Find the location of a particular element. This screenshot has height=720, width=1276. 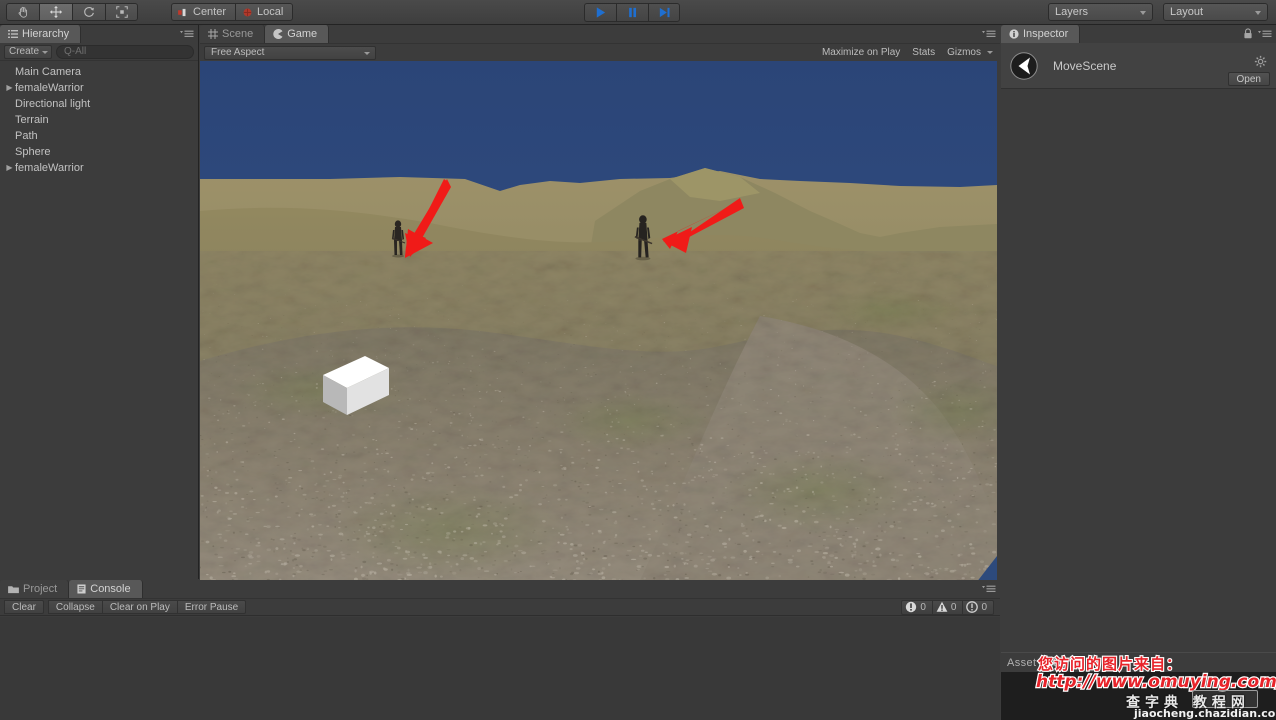

aspect-ratio-label: Free Aspect is located at coordinates (238, 52).